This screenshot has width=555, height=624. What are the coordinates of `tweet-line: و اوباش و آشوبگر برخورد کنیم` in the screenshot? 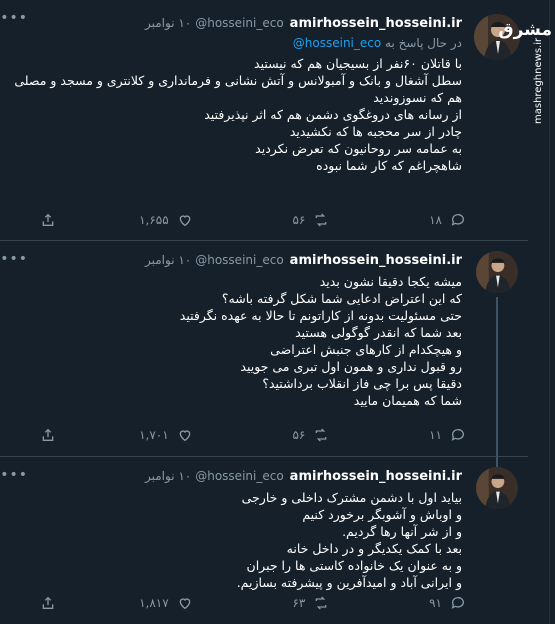 It's located at (382, 514).